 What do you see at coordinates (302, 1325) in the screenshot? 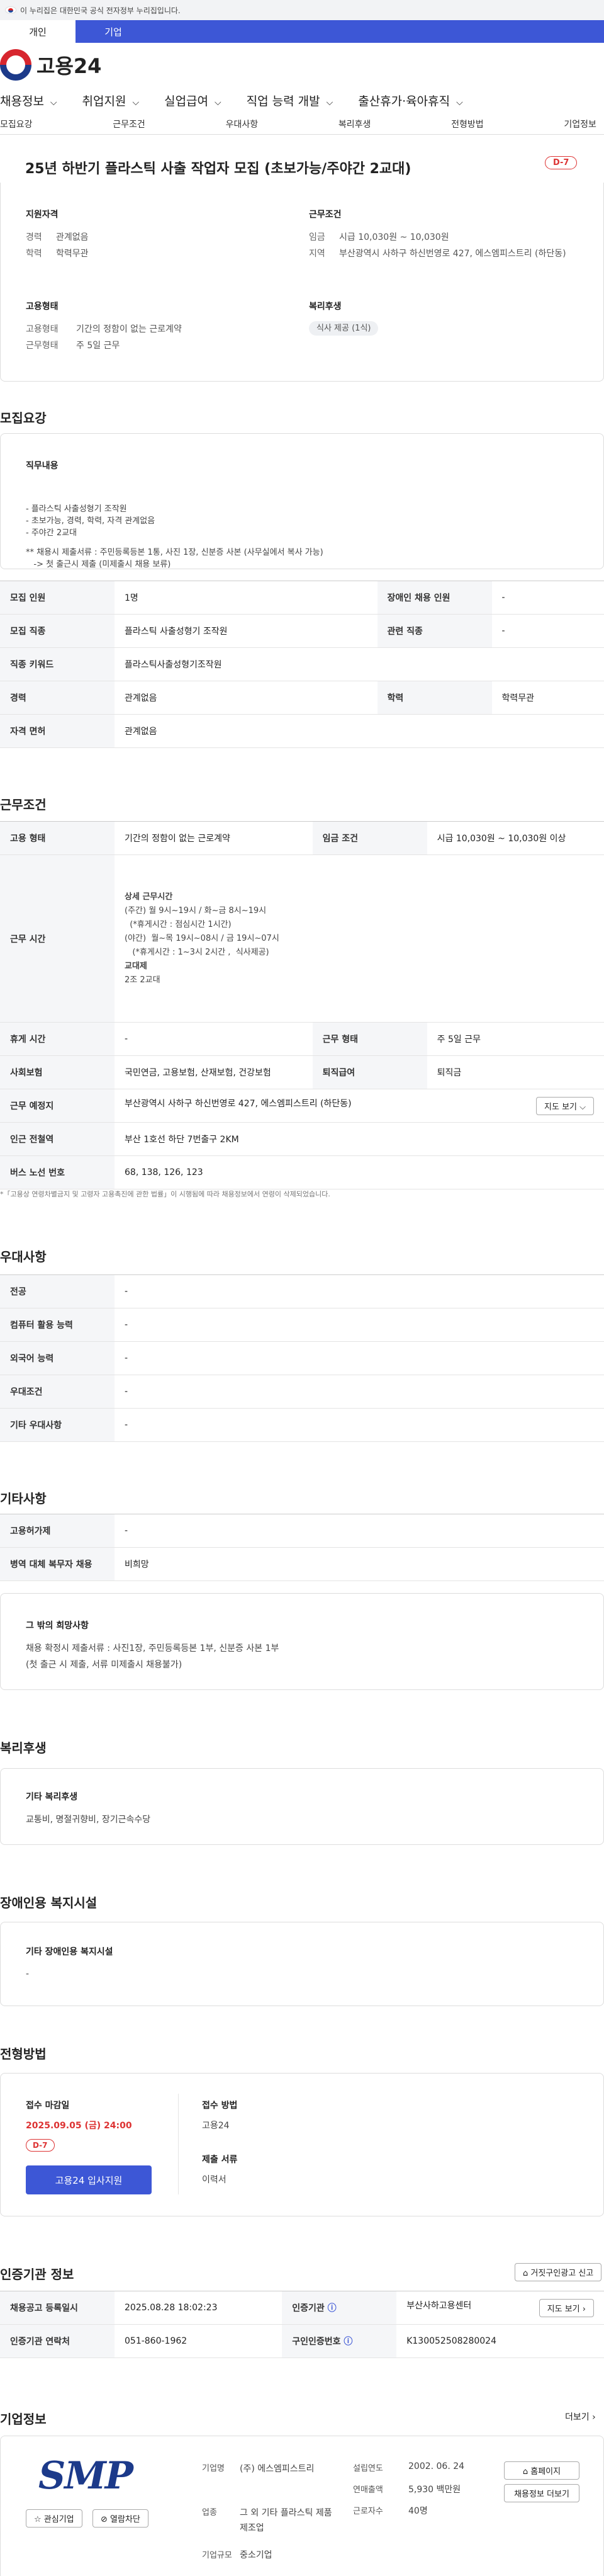
I see `table-row: 컴퓨터 활용 능력 -` at bounding box center [302, 1325].